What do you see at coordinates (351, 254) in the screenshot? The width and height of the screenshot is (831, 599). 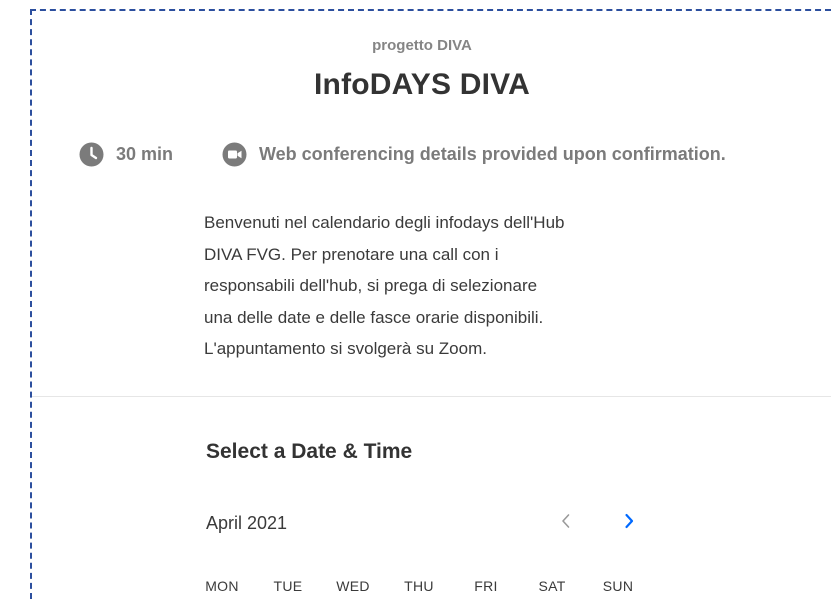 I see `description-line: DIVA FVG. Per prenotare una call con i` at bounding box center [351, 254].